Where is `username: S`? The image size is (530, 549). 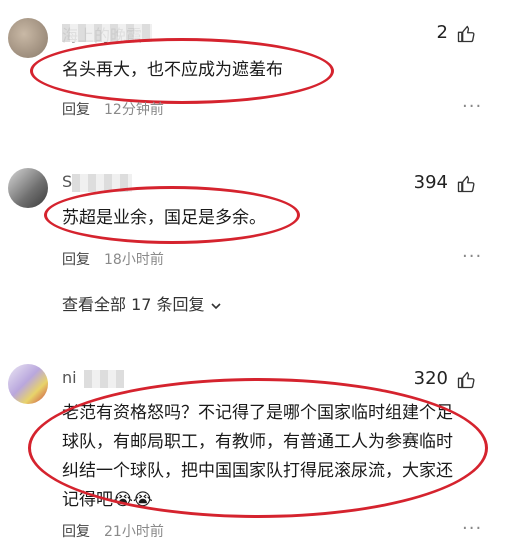
username: S is located at coordinates (67, 181).